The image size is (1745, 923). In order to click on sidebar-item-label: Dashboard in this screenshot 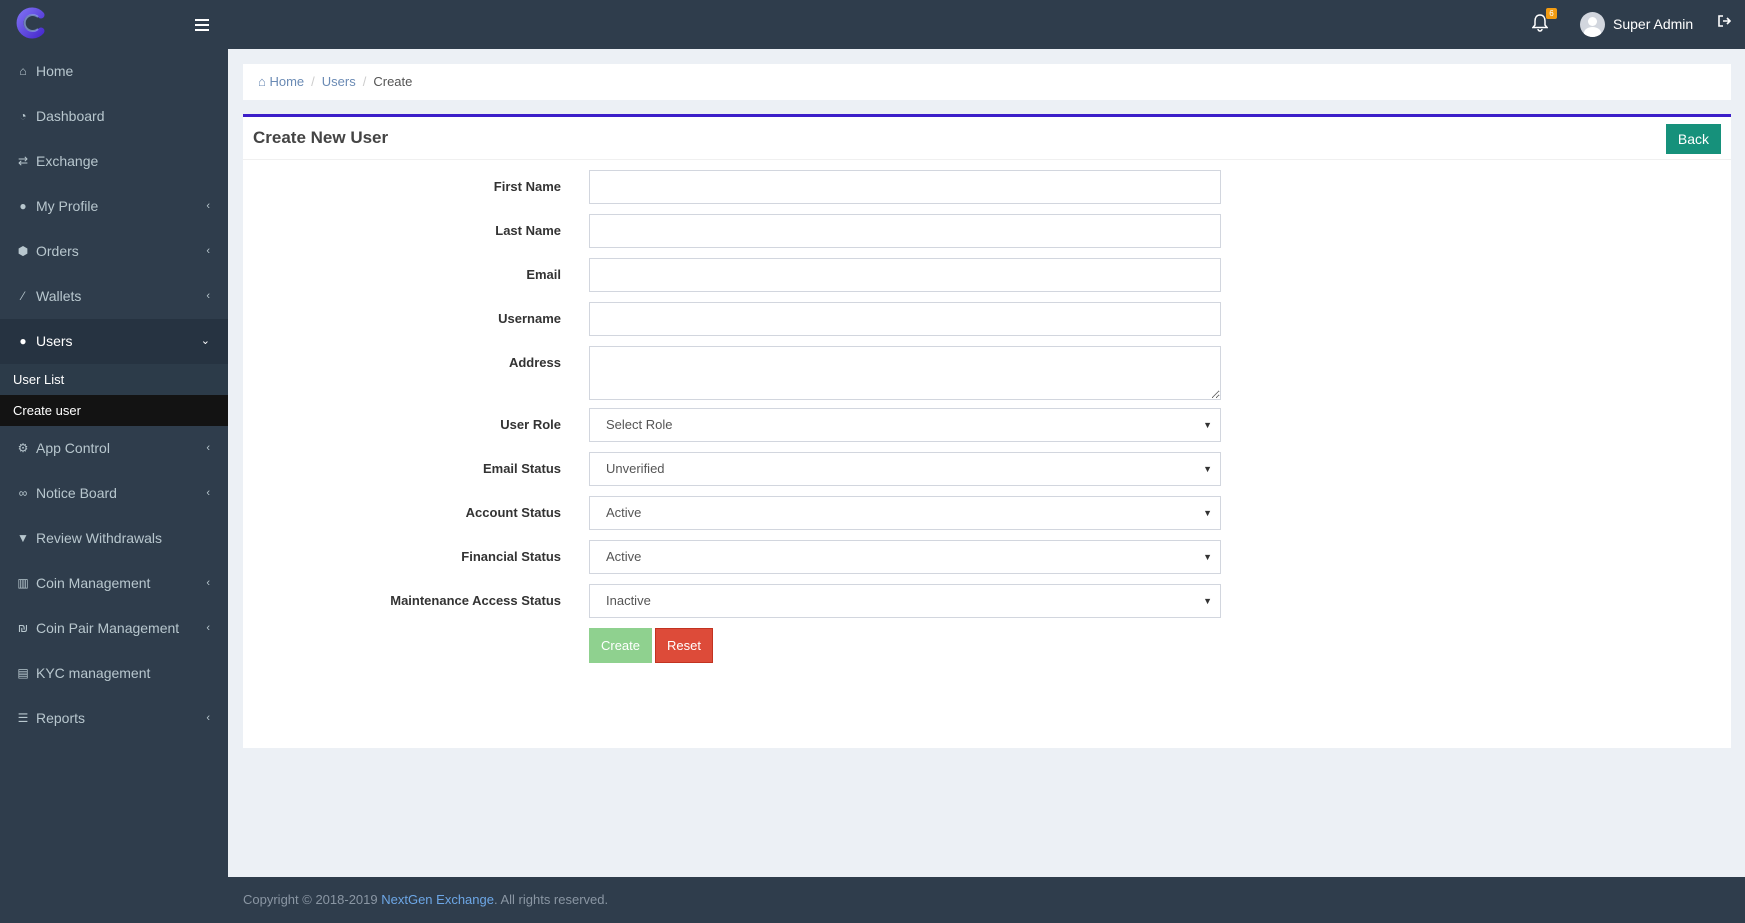, I will do `click(70, 116)`.